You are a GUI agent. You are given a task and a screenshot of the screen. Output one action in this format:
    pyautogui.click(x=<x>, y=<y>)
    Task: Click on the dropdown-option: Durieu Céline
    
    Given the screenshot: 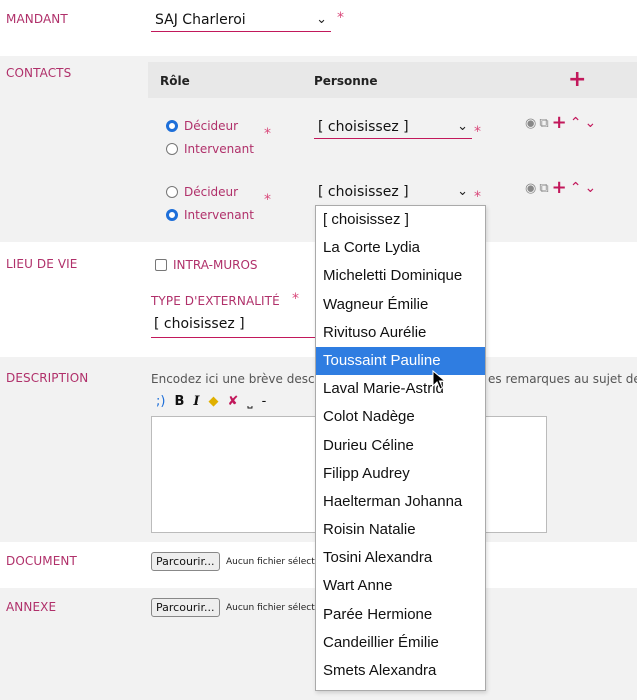 What is the action you would take?
    pyautogui.click(x=400, y=446)
    